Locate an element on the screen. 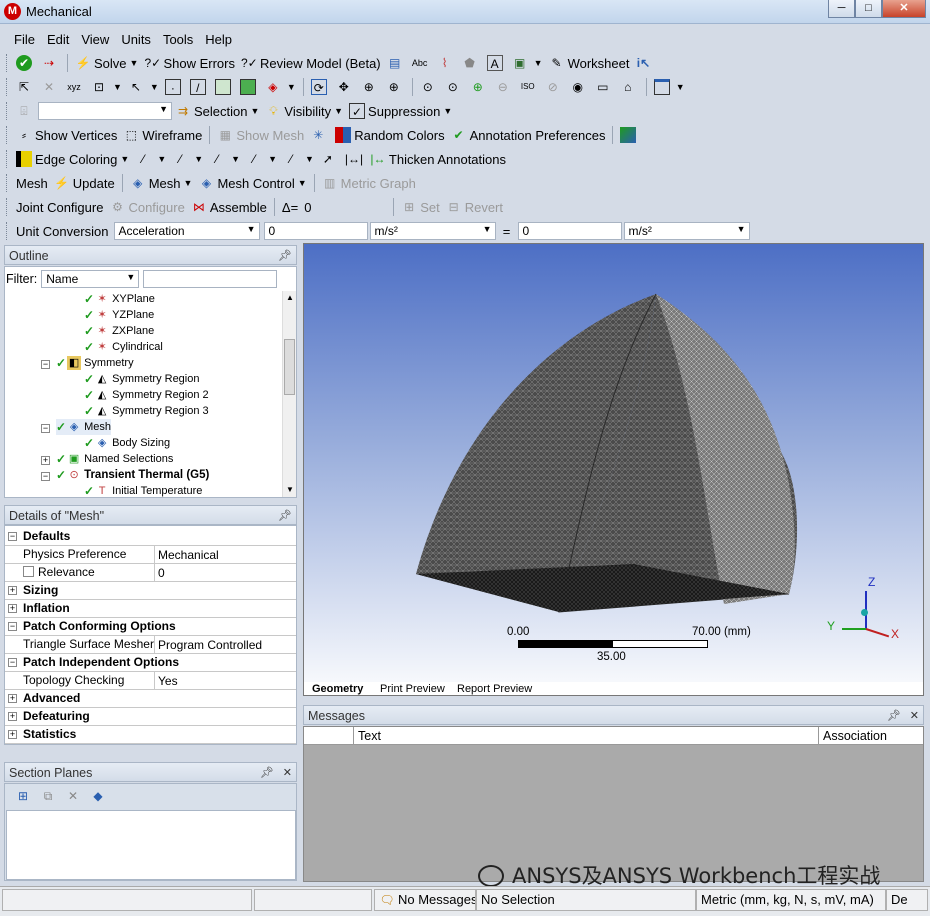 The height and width of the screenshot is (916, 930). group-patch-independent: − Patch Independent Options is located at coordinates (150, 663).